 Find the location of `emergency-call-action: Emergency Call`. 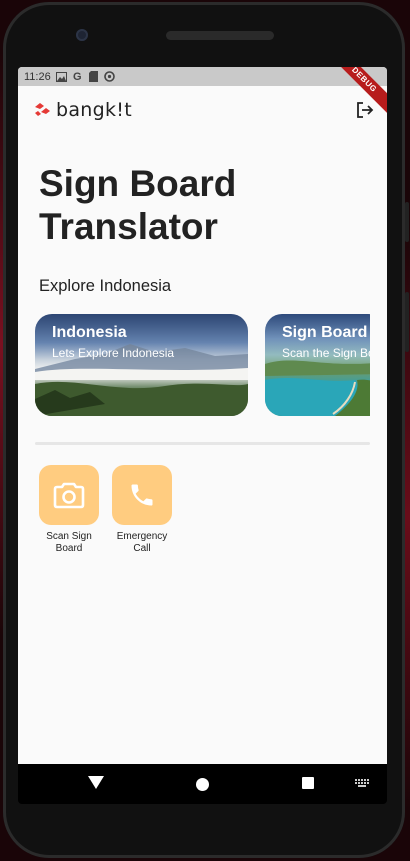

emergency-call-action: Emergency Call is located at coordinates (142, 510).